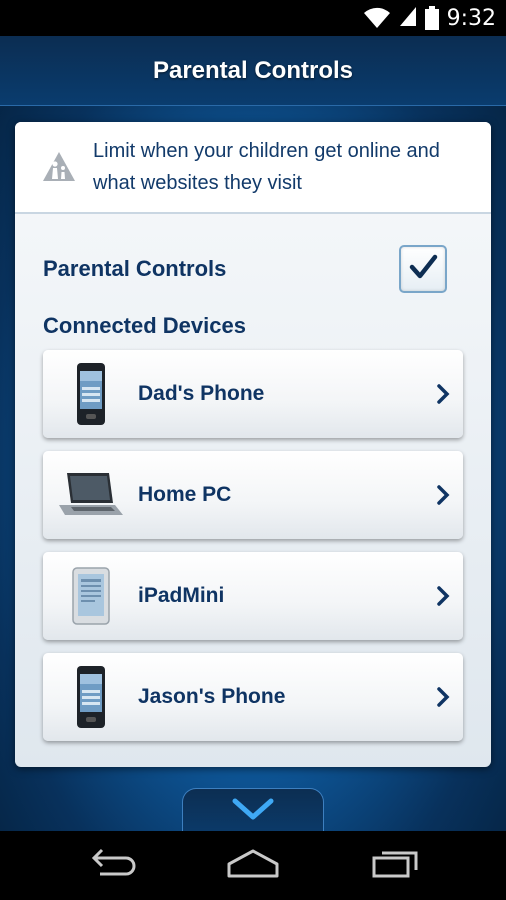 The height and width of the screenshot is (900, 506). I want to click on device-name: Jason's Phone, so click(212, 696).